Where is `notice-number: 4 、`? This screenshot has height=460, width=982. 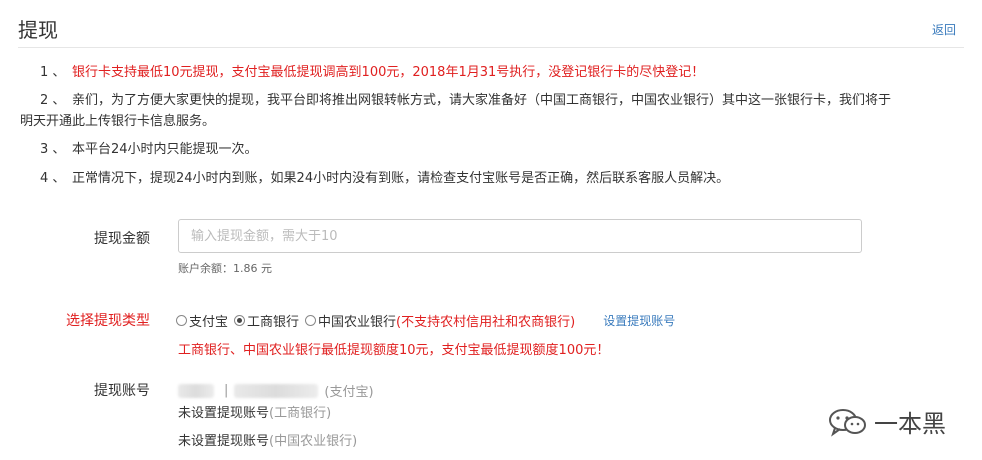
notice-number: 4 、 is located at coordinates (53, 178).